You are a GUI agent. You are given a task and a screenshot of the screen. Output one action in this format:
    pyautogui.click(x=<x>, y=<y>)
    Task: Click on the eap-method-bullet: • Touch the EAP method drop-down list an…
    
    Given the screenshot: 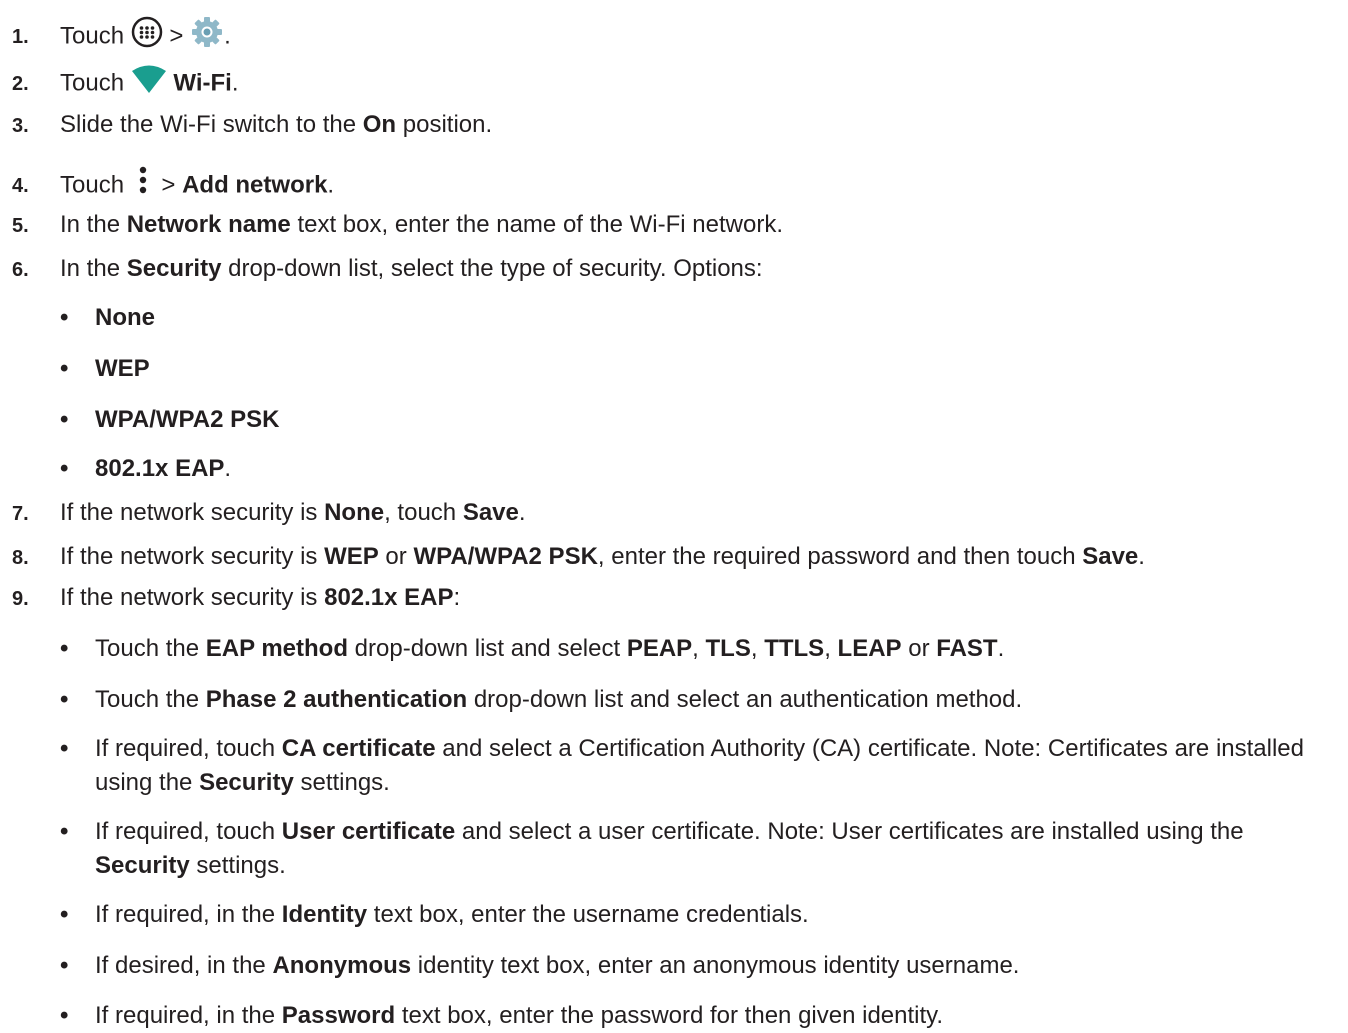 What is the action you would take?
    pyautogui.click(x=697, y=649)
    